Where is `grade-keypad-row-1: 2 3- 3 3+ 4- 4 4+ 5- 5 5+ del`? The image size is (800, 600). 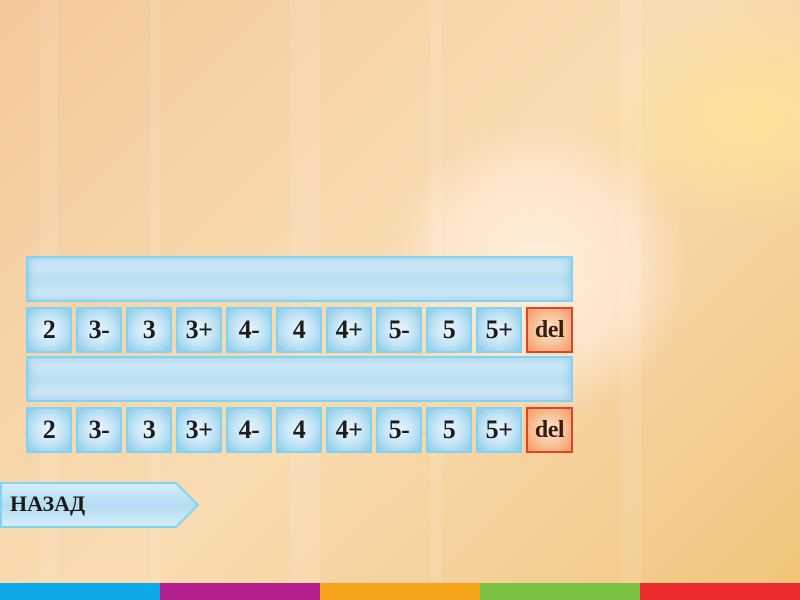 grade-keypad-row-1: 2 3- 3 3+ 4- 4 4+ 5- 5 5+ del is located at coordinates (299, 330).